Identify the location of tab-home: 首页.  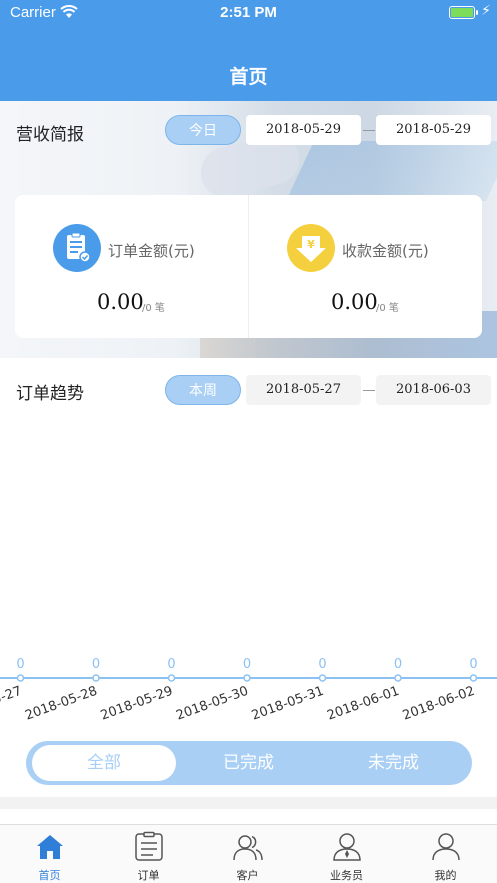
(49, 854).